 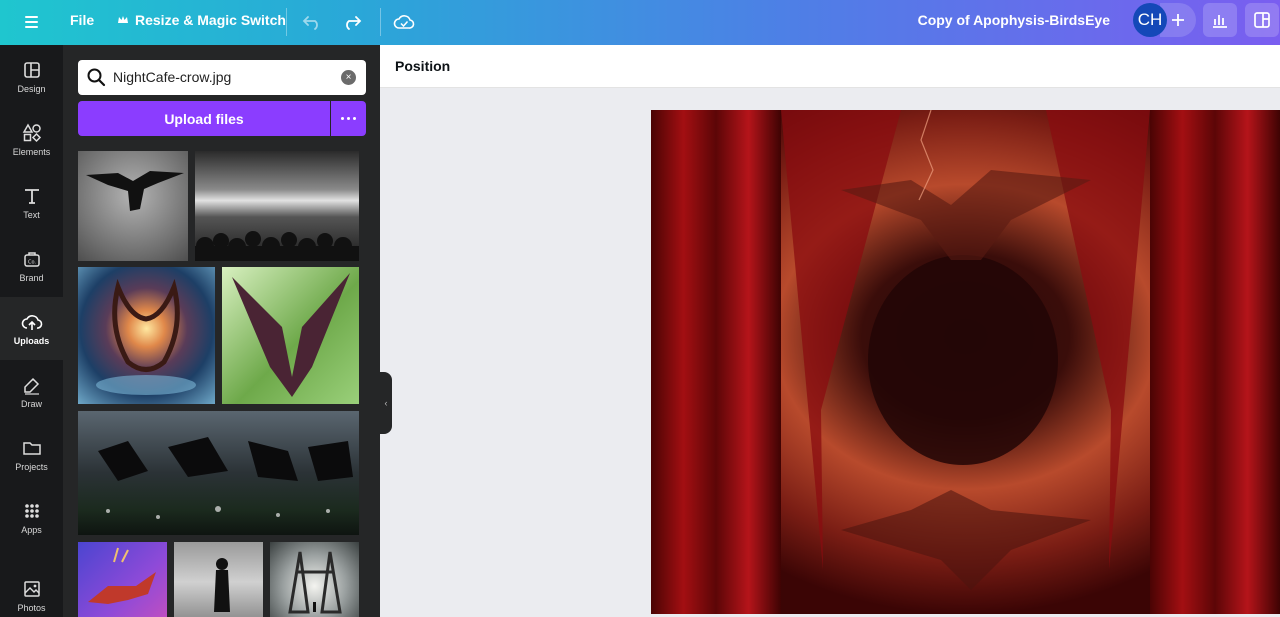 What do you see at coordinates (31, 607) in the screenshot?
I see `rail-label: Photos` at bounding box center [31, 607].